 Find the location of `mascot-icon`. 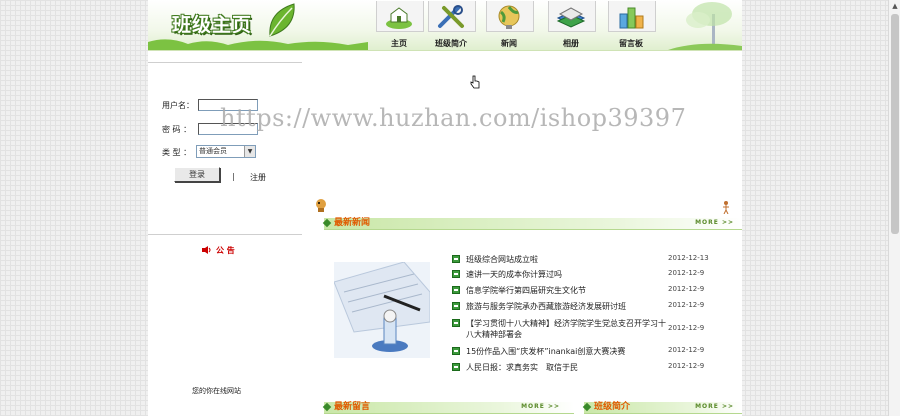

mascot-icon is located at coordinates (321, 205).